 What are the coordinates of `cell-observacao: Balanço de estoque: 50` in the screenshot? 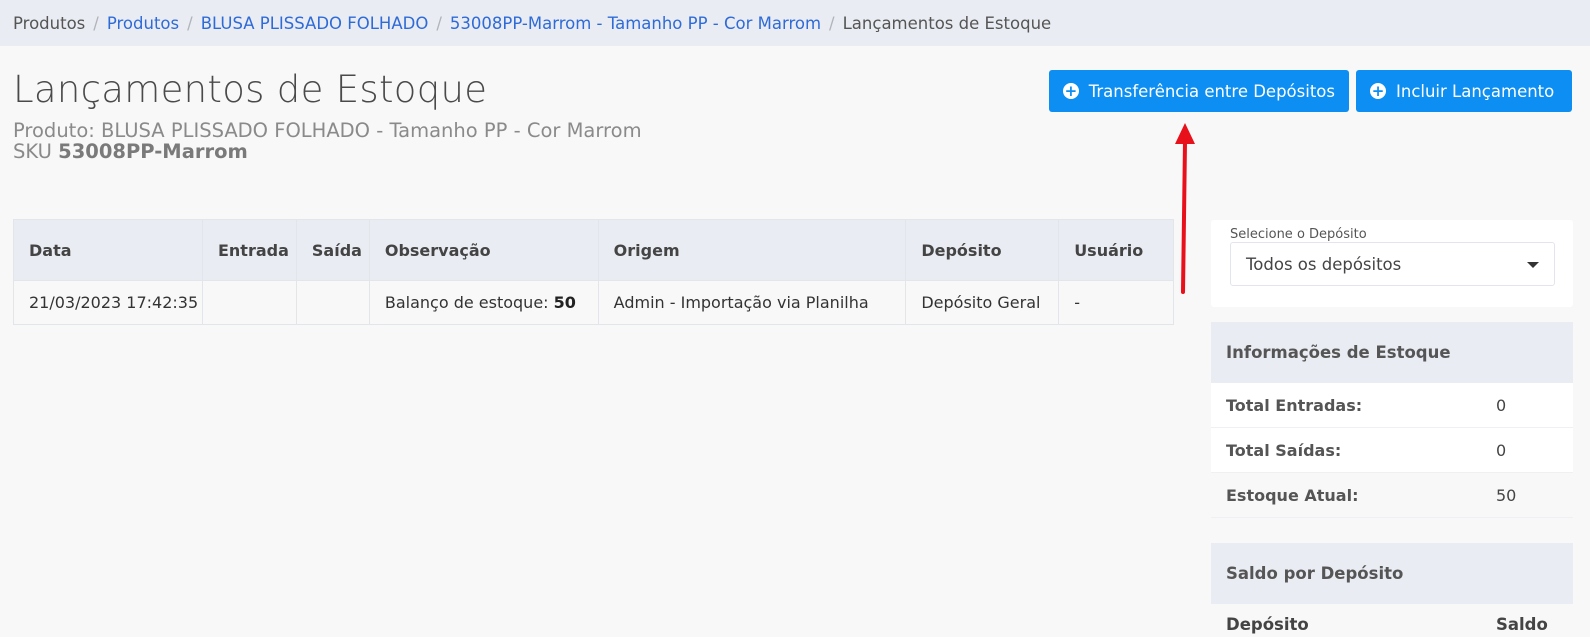 It's located at (483, 302).